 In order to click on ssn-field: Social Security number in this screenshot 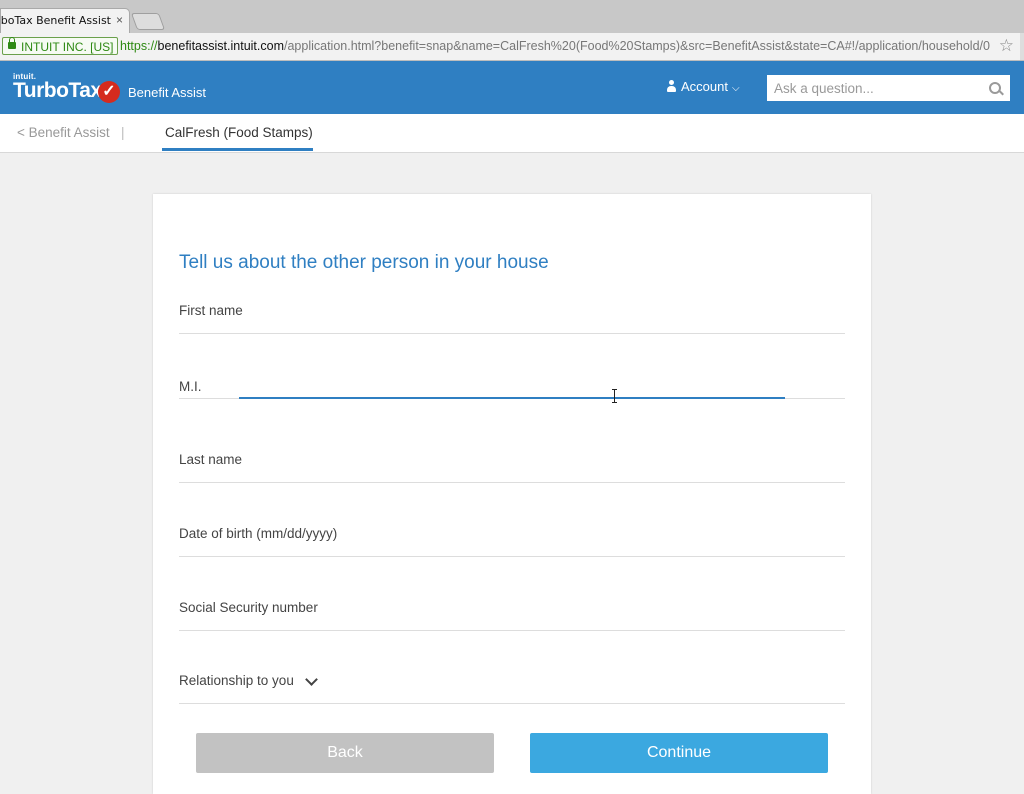, I will do `click(512, 611)`.